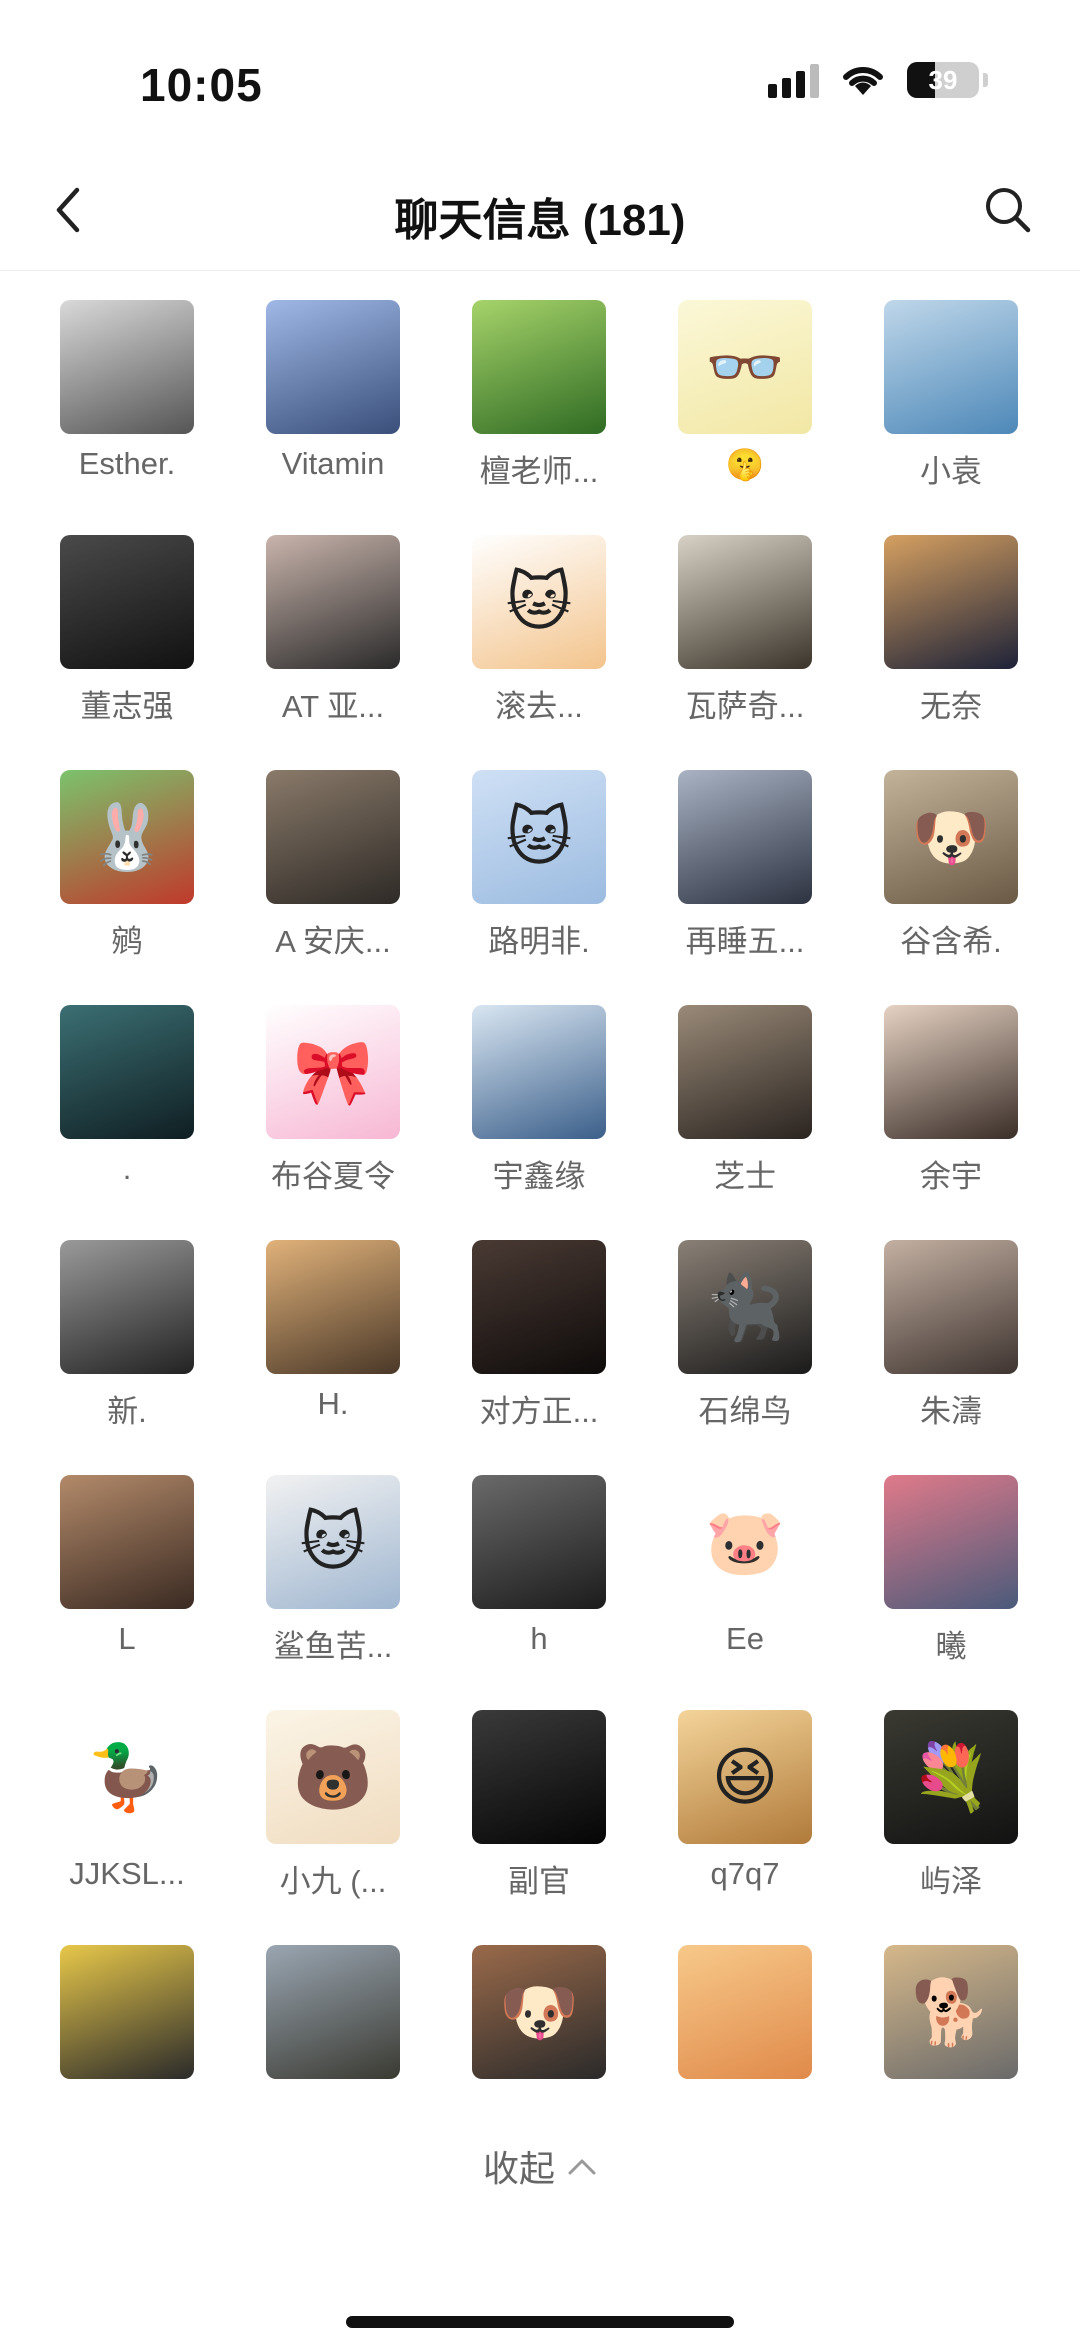  What do you see at coordinates (127, 836) in the screenshot?
I see `avatar-image: 🐰` at bounding box center [127, 836].